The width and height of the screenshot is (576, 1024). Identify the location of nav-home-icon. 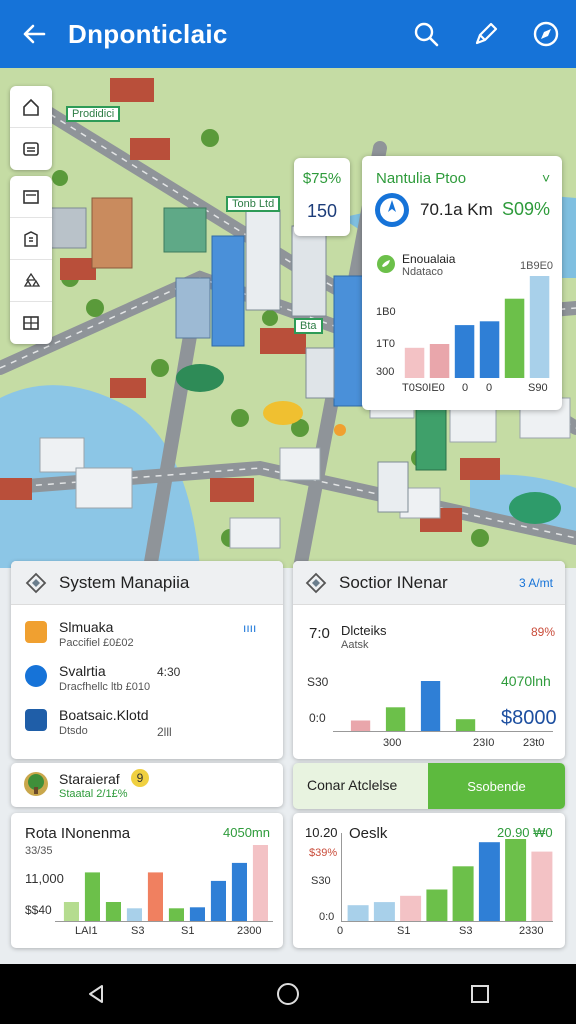
(288, 994).